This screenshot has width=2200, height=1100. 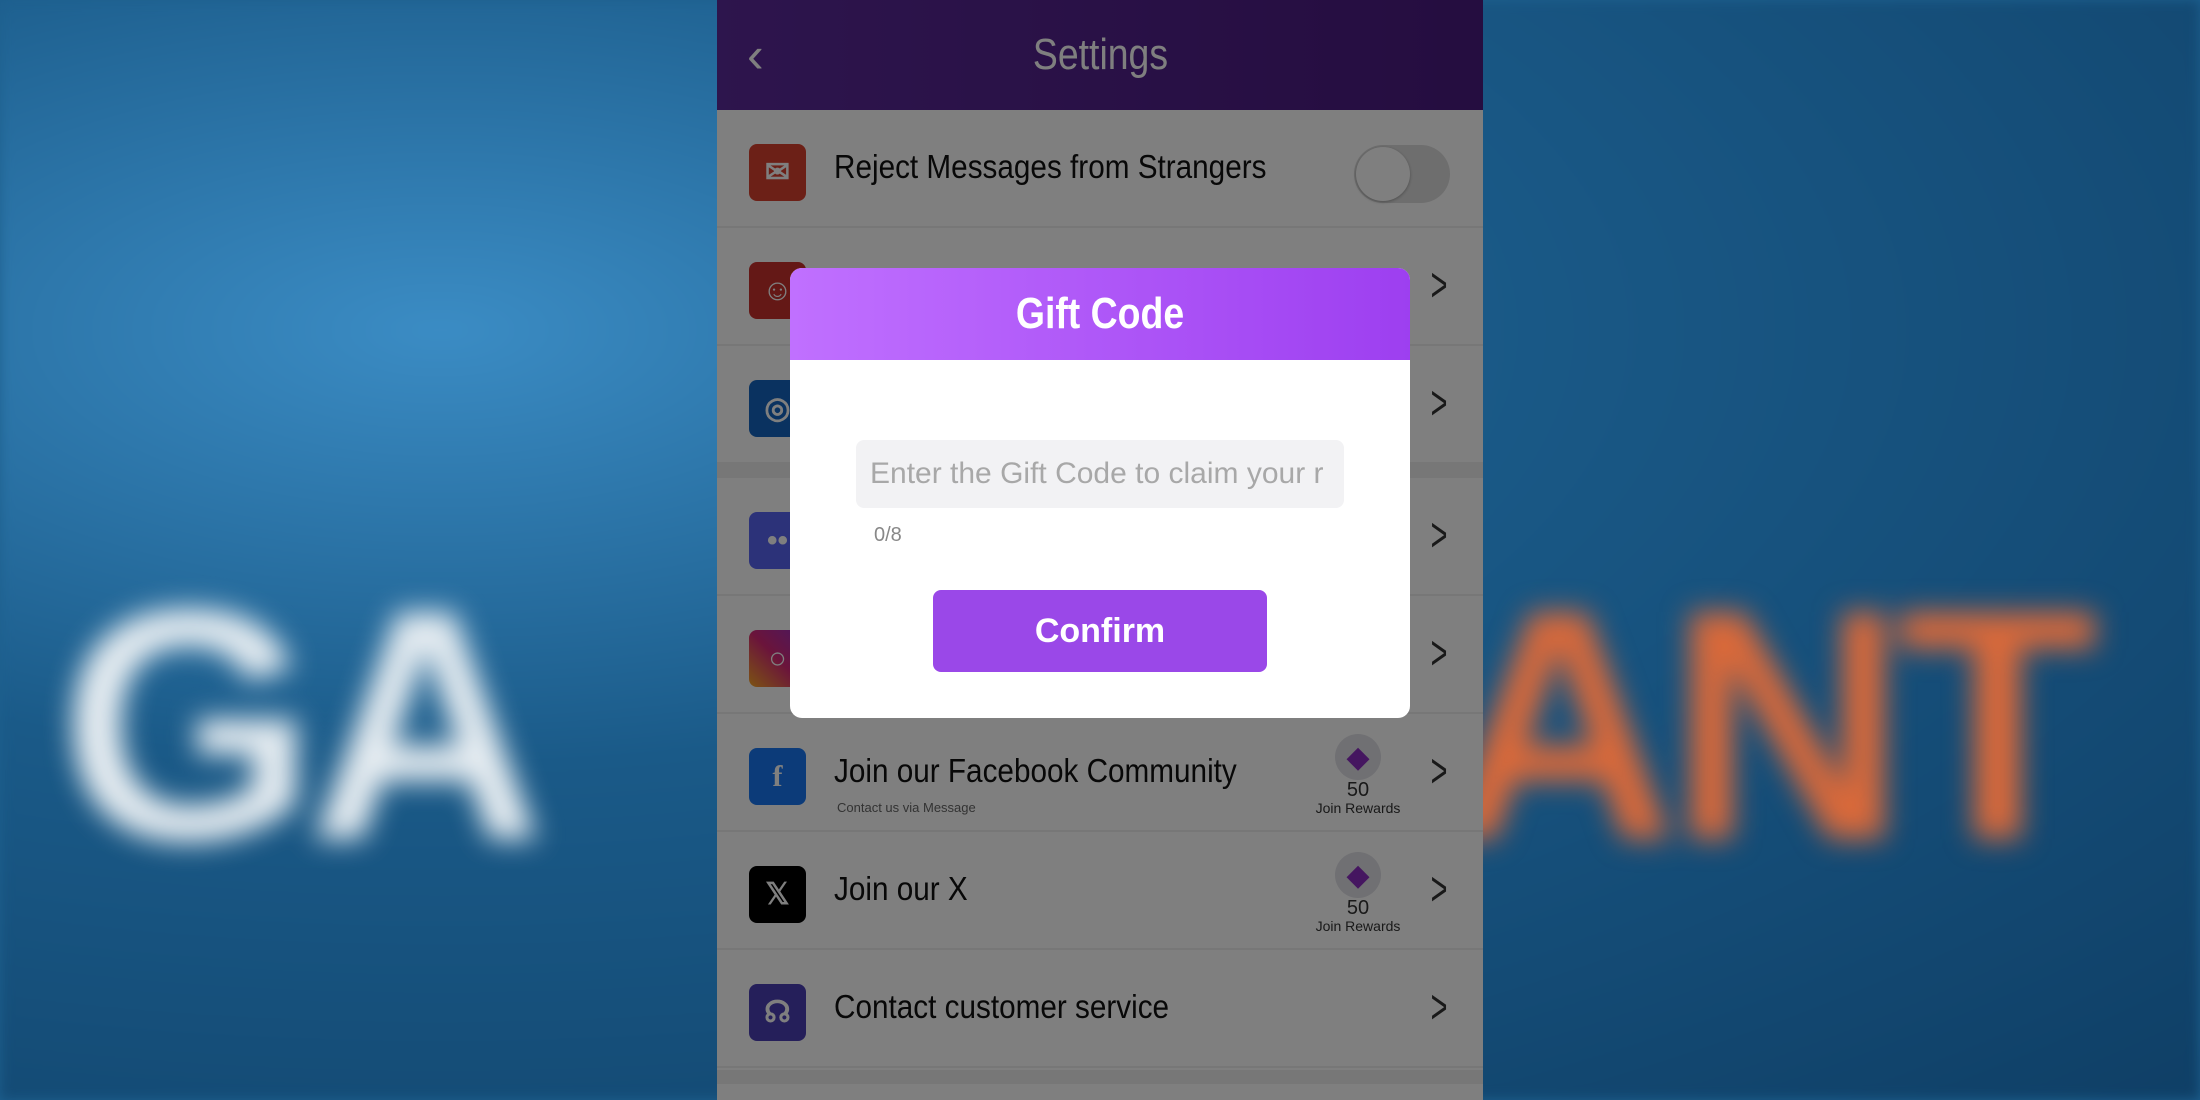 I want to click on background-logo-text: GA, so click(x=302, y=724).